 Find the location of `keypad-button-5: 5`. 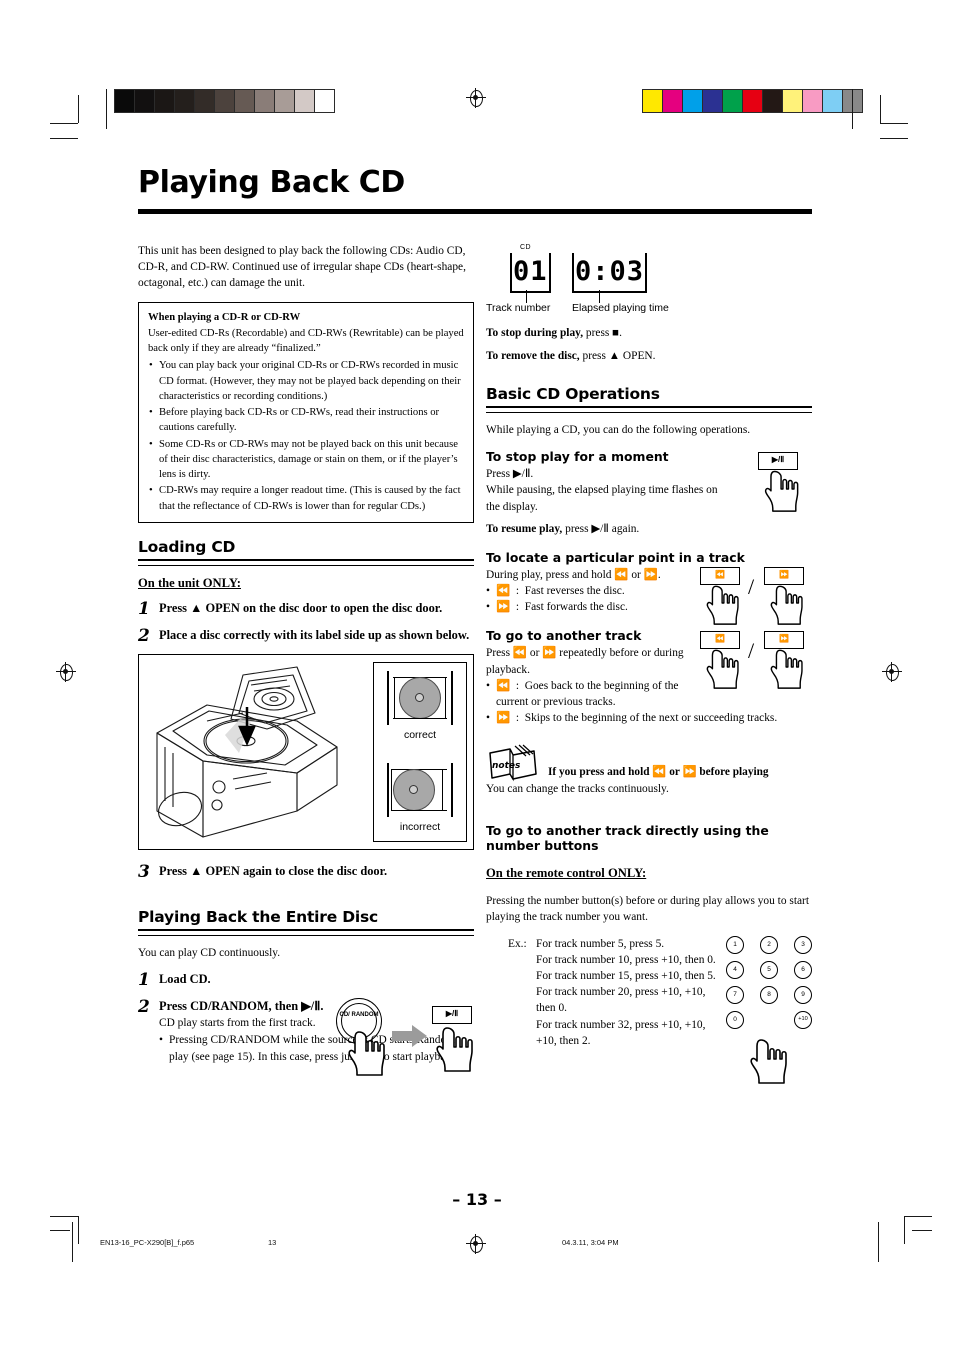

keypad-button-5: 5 is located at coordinates (769, 969).